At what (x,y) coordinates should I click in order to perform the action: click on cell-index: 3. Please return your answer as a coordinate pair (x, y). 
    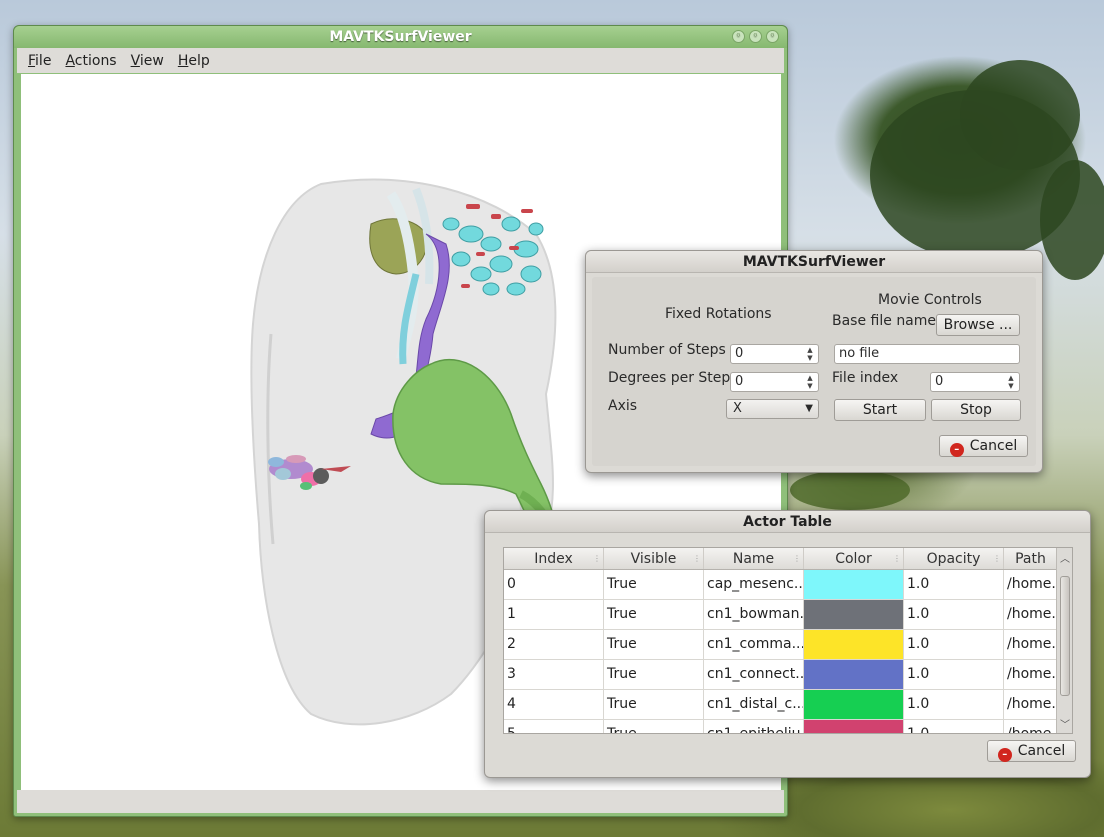
    Looking at the image, I should click on (554, 674).